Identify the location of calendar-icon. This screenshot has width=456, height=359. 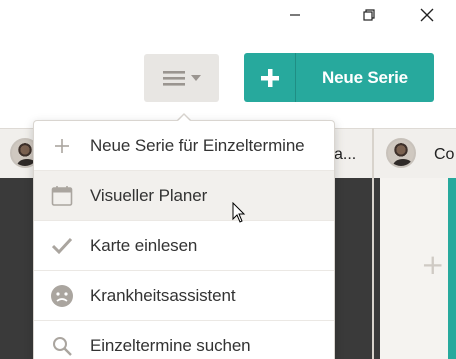
(62, 196).